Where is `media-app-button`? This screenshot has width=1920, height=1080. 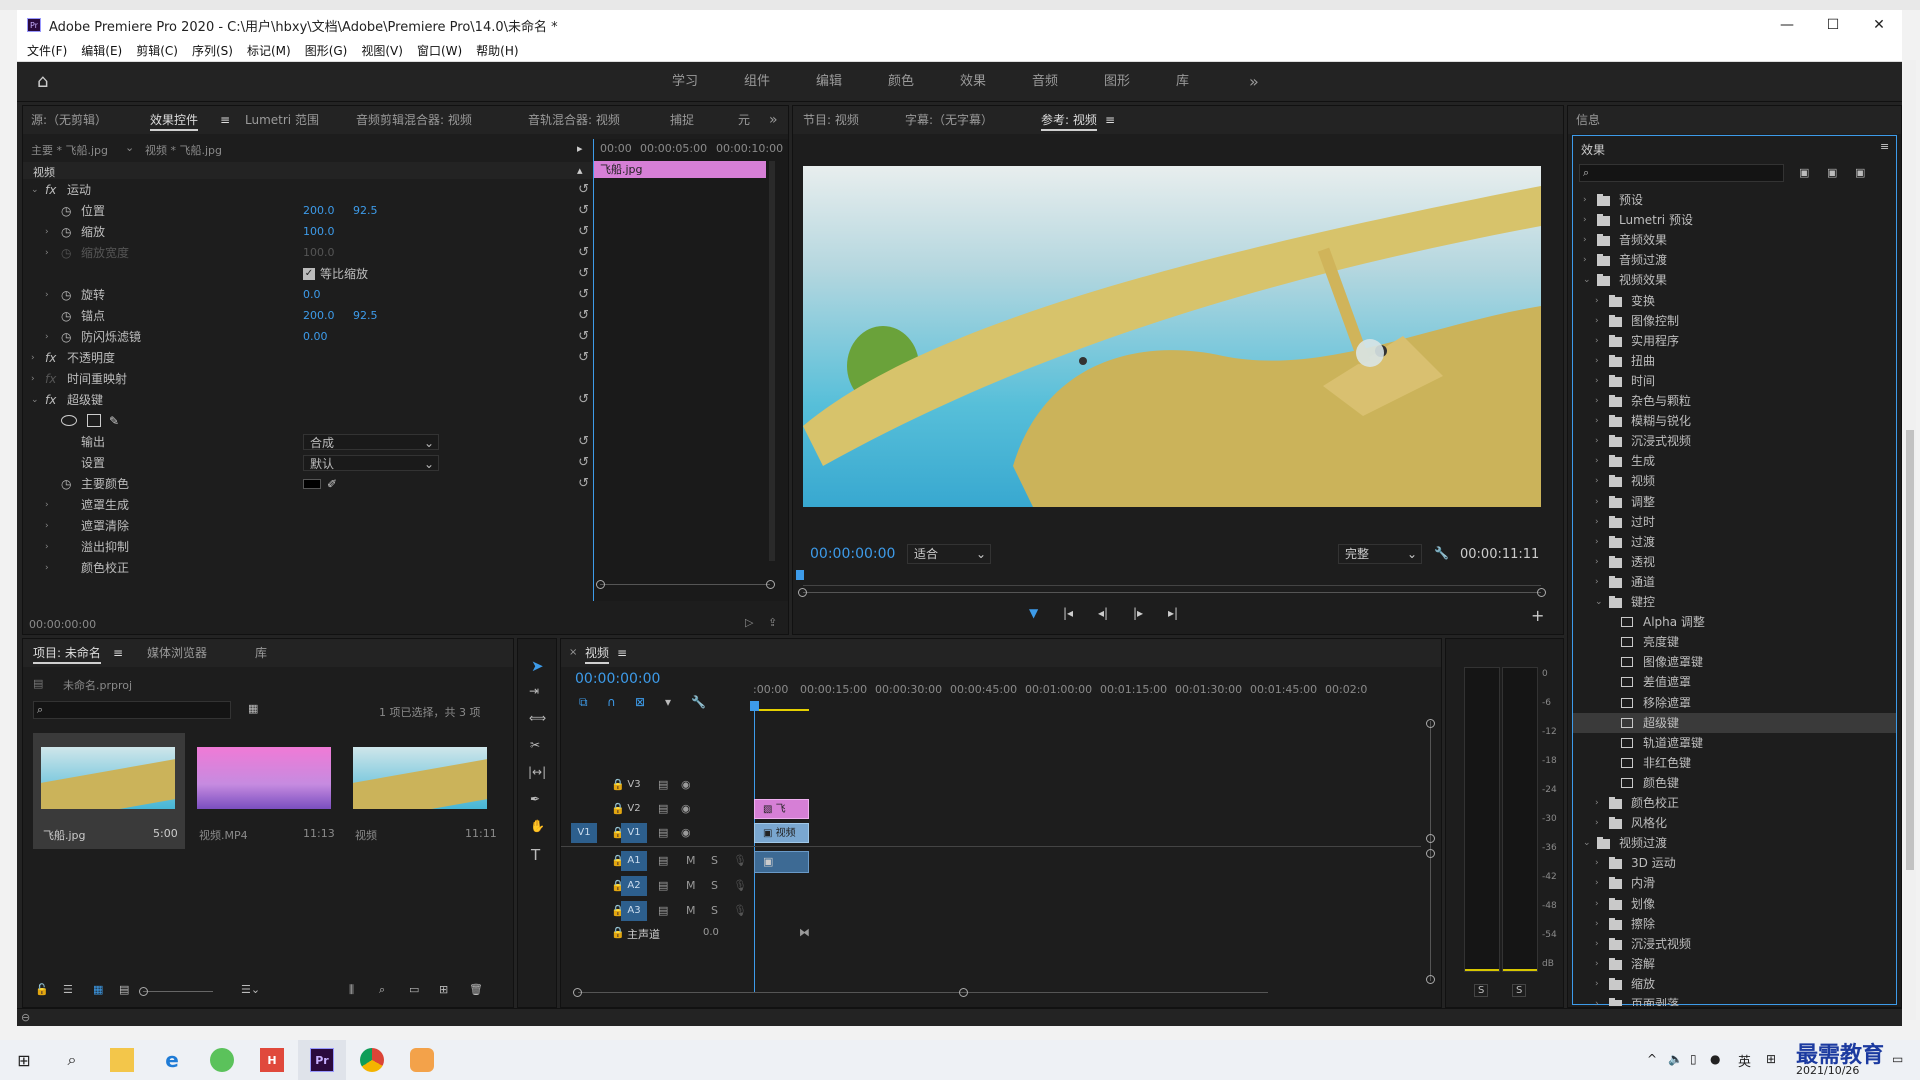 media-app-button is located at coordinates (422, 1060).